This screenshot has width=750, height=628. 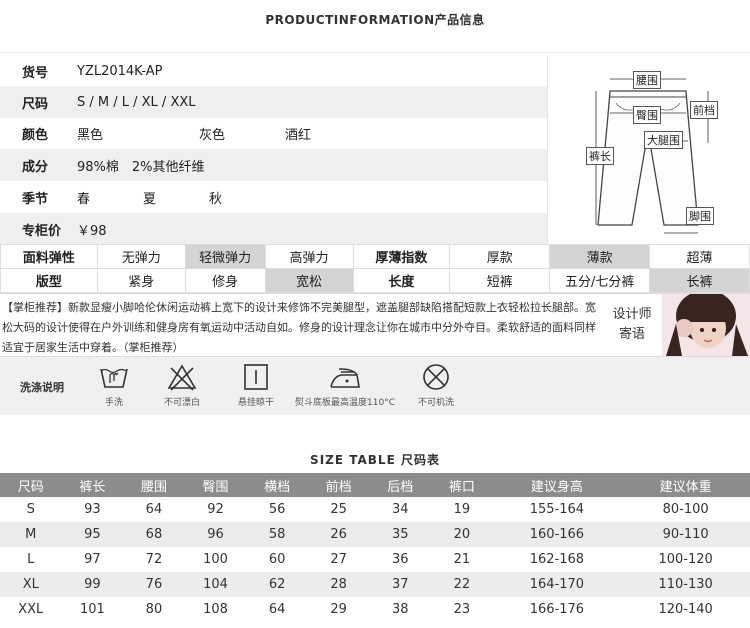 What do you see at coordinates (375, 460) in the screenshot?
I see `size-table-title: SIZE TABLE 尺码表` at bounding box center [375, 460].